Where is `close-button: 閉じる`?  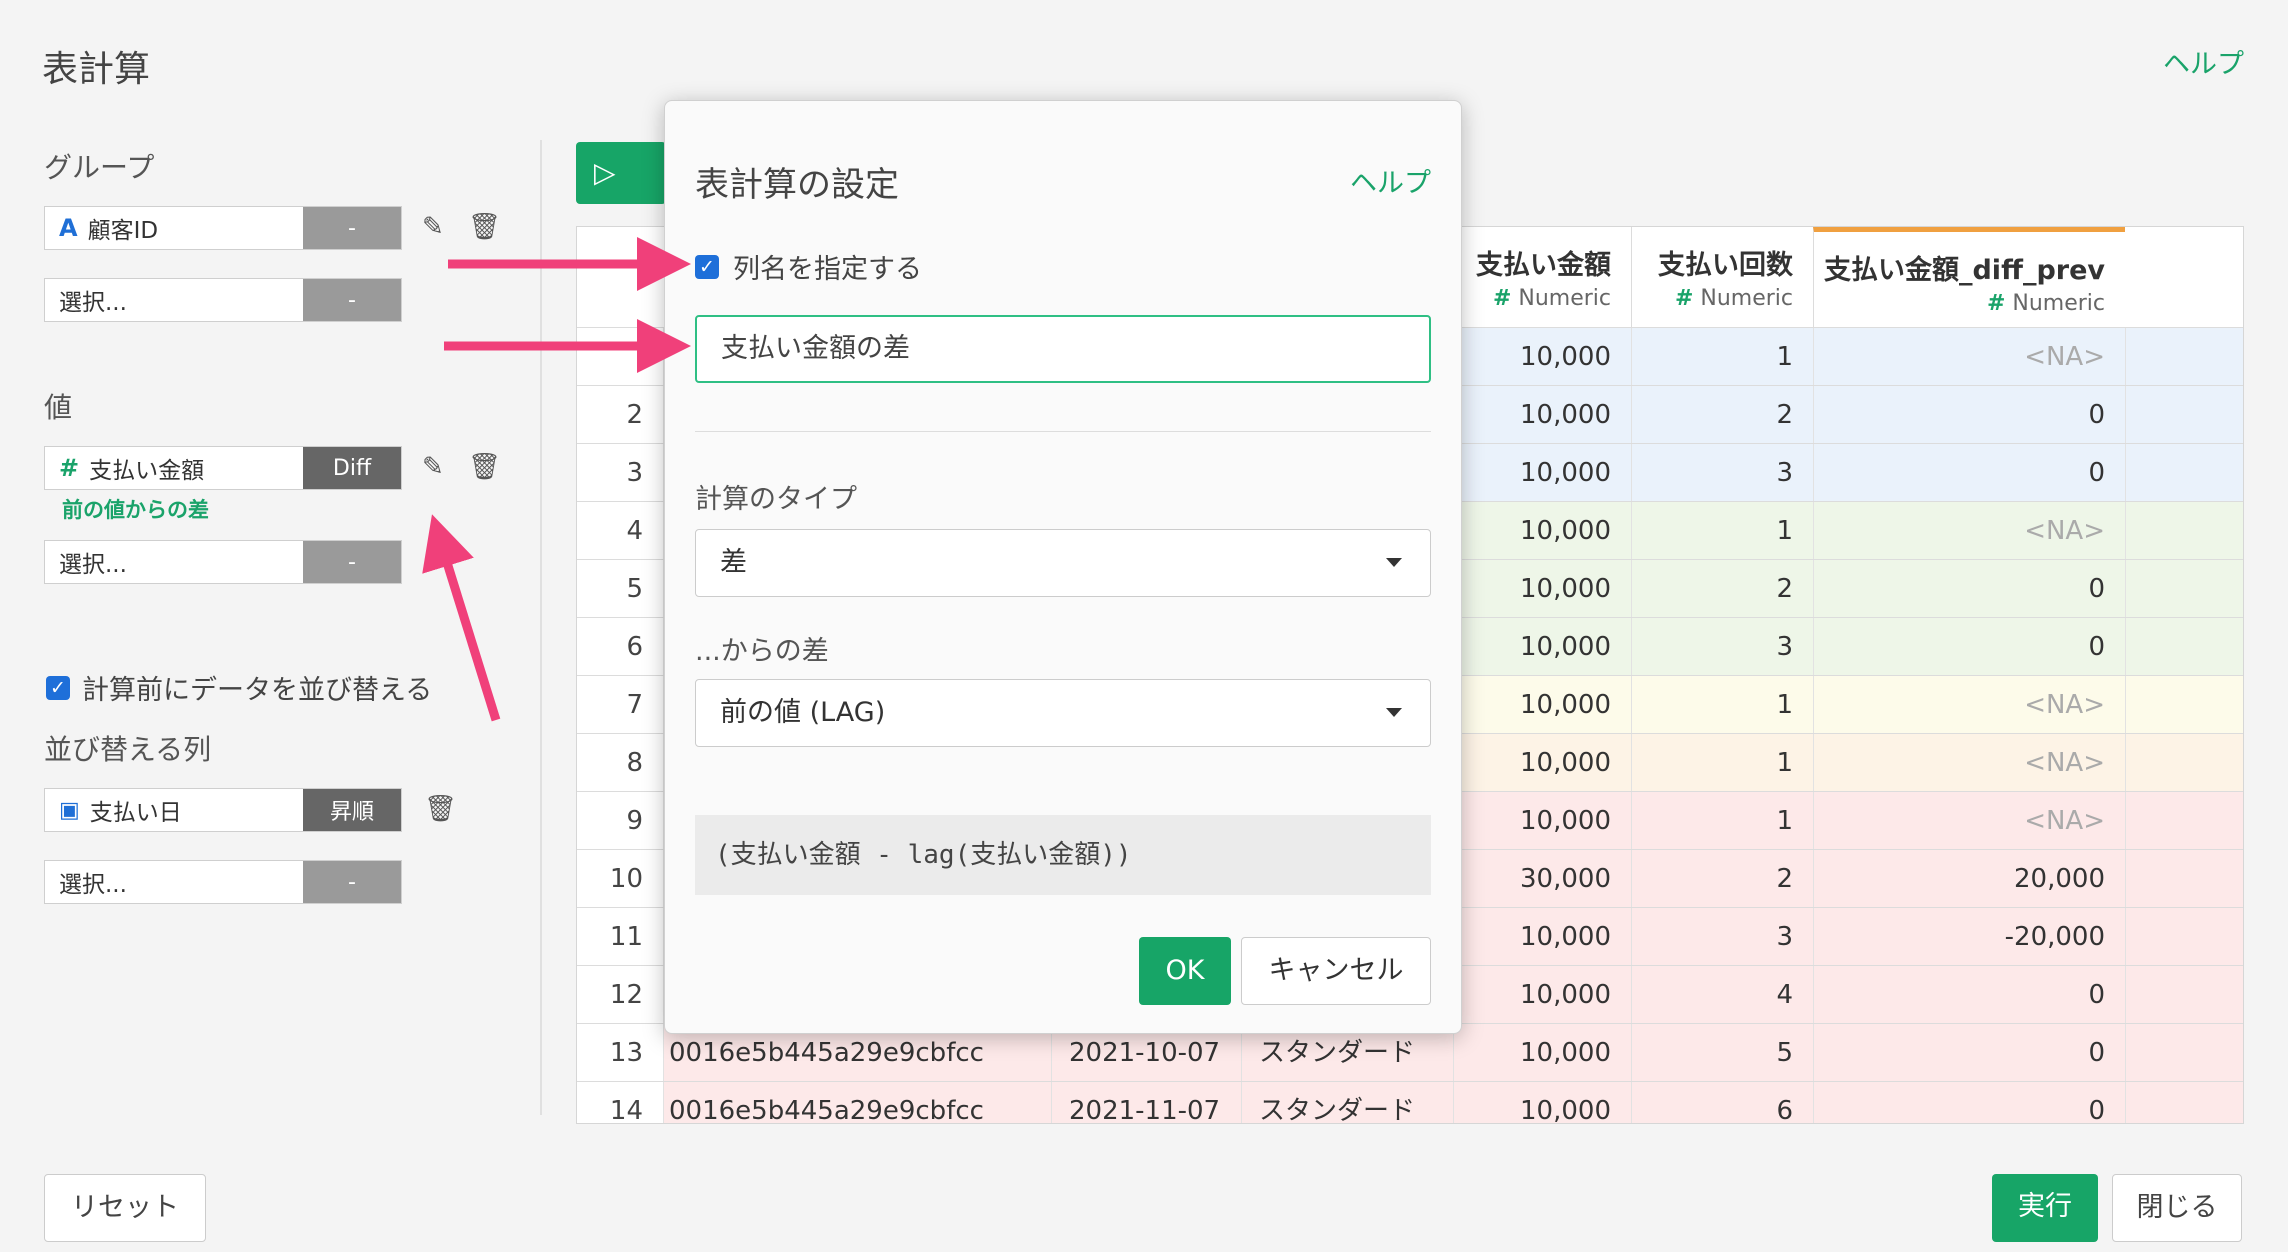
close-button: 閉じる is located at coordinates (2177, 1208).